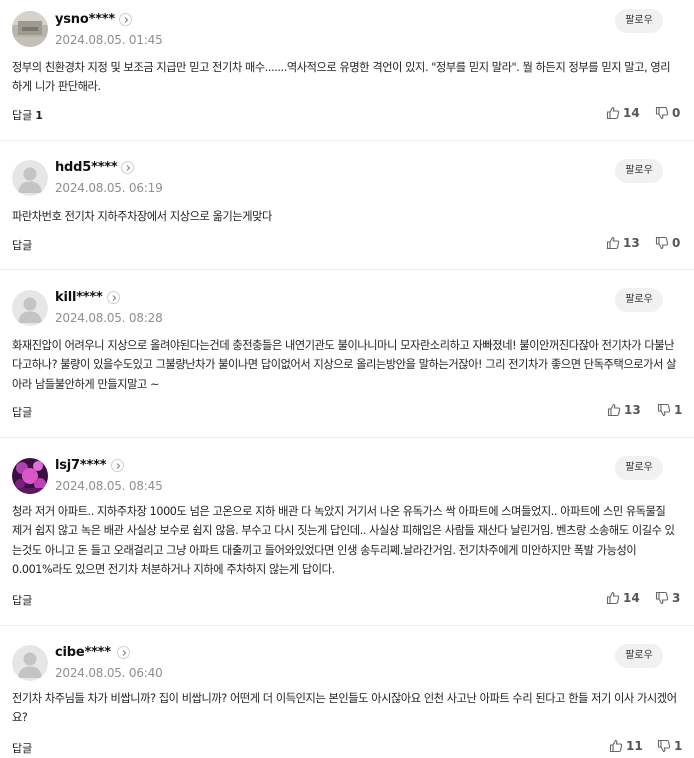  I want to click on nickname: hdd5****, so click(86, 167).